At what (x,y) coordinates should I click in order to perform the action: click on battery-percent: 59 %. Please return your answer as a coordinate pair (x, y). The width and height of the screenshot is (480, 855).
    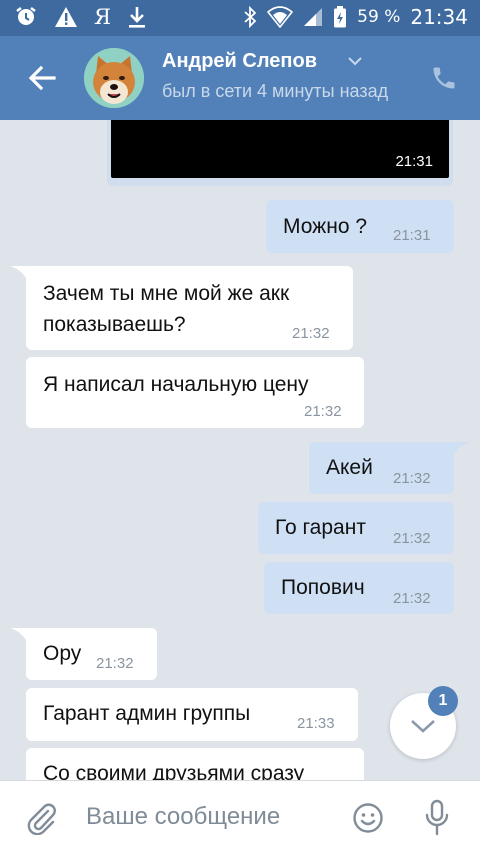
    Looking at the image, I should click on (379, 17).